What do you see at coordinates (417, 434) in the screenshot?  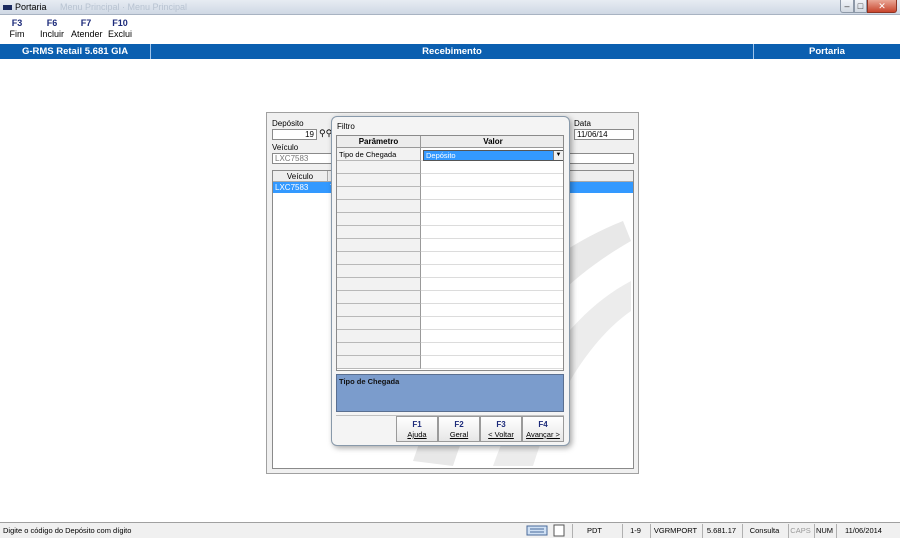 I see `button-label: Ajuda` at bounding box center [417, 434].